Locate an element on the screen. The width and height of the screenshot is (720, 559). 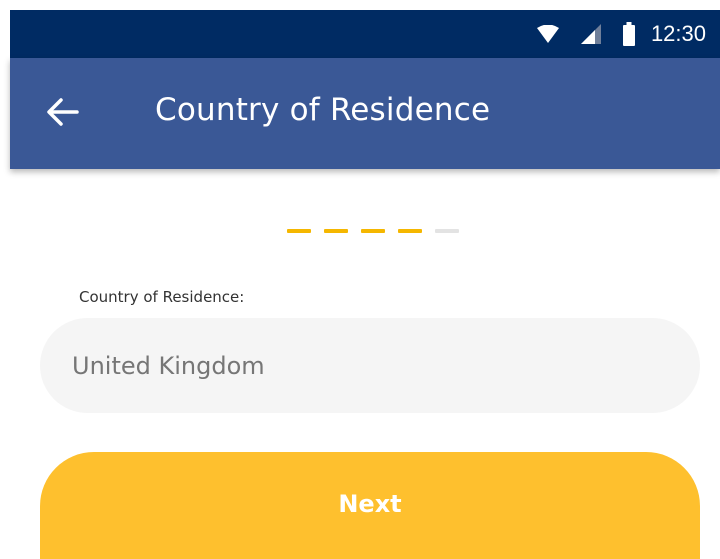
country-label: Country of Residence: is located at coordinates (162, 297).